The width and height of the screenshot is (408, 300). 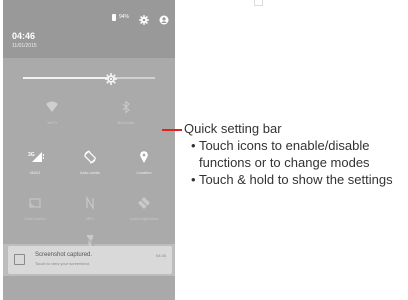 What do you see at coordinates (36, 157) in the screenshot?
I see `signal-icon: 3G` at bounding box center [36, 157].